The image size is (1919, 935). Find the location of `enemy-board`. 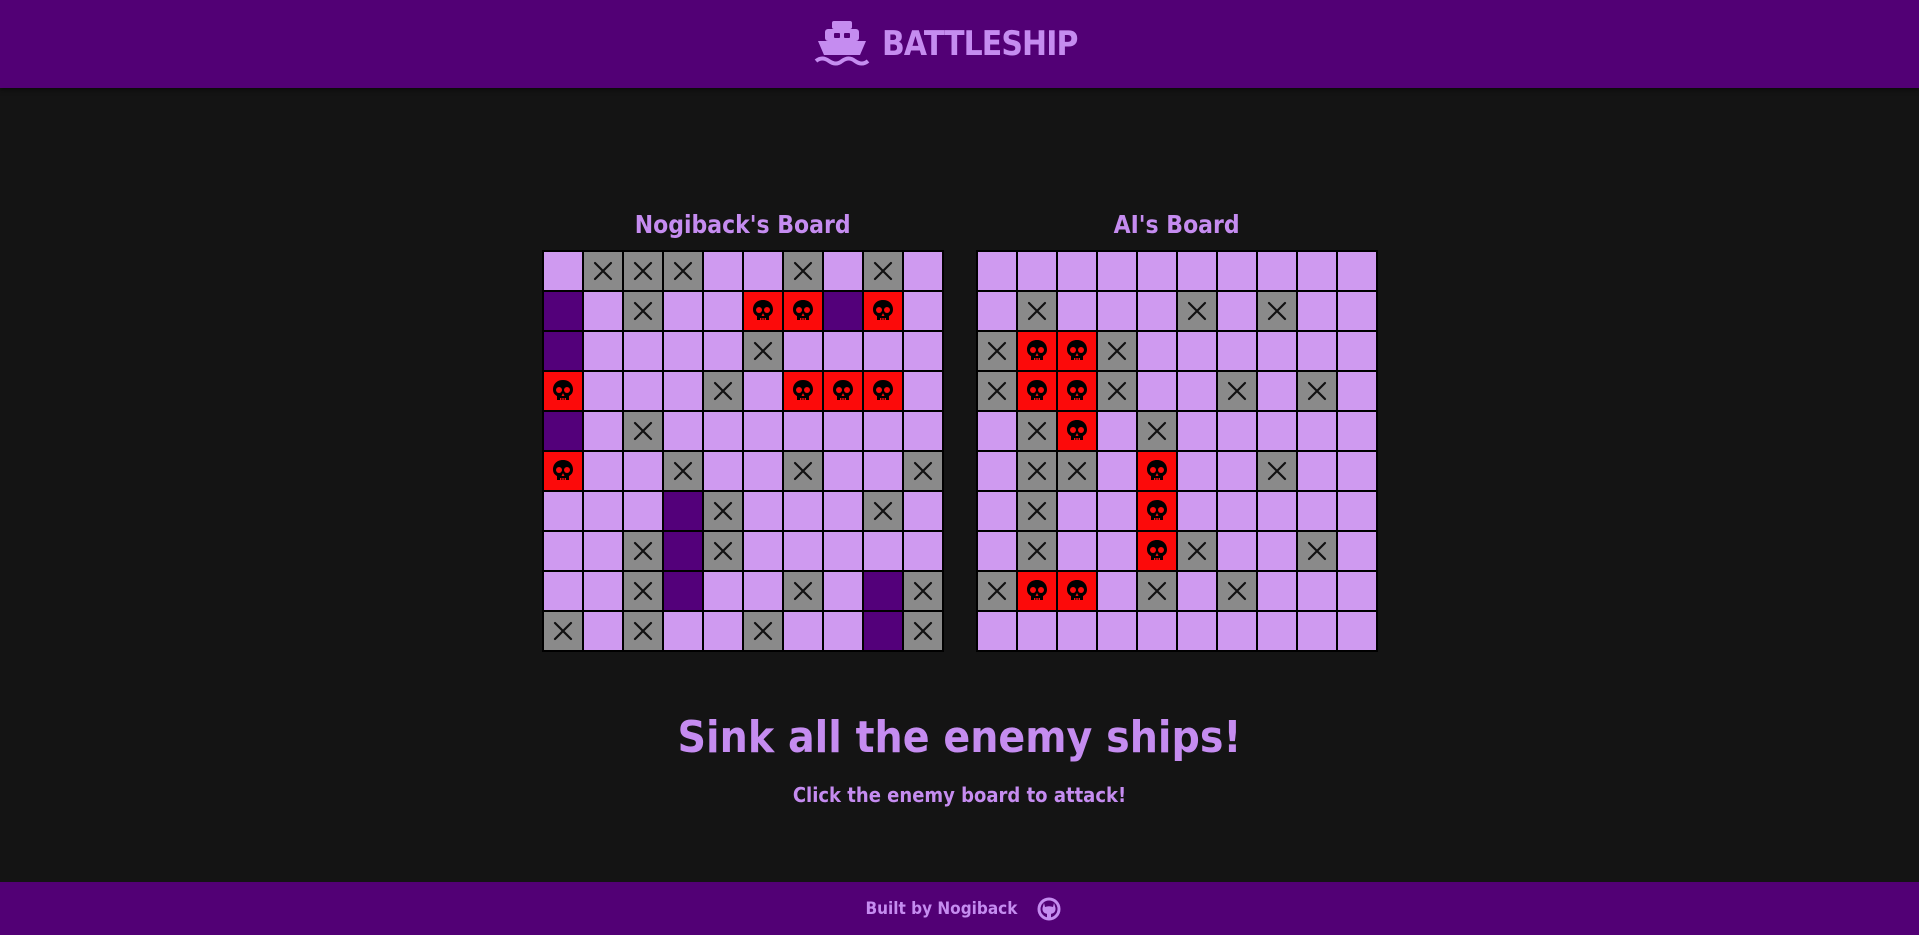

enemy-board is located at coordinates (1176, 451).